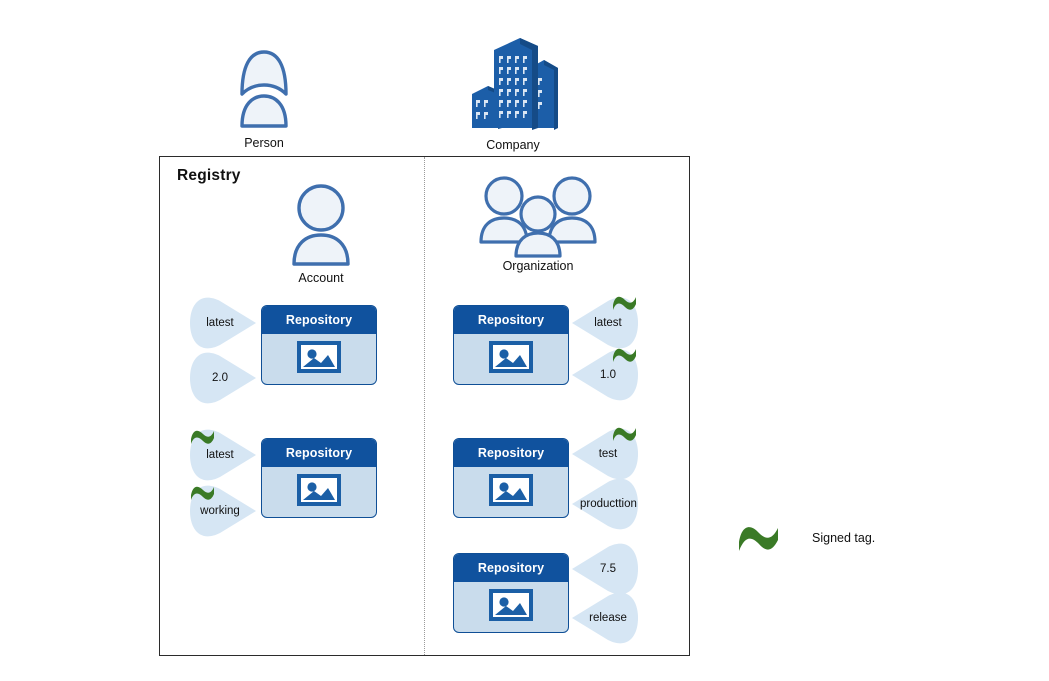 The height and width of the screenshot is (681, 1049). Describe the element at coordinates (513, 145) in the screenshot. I see `company-label: Company` at that location.